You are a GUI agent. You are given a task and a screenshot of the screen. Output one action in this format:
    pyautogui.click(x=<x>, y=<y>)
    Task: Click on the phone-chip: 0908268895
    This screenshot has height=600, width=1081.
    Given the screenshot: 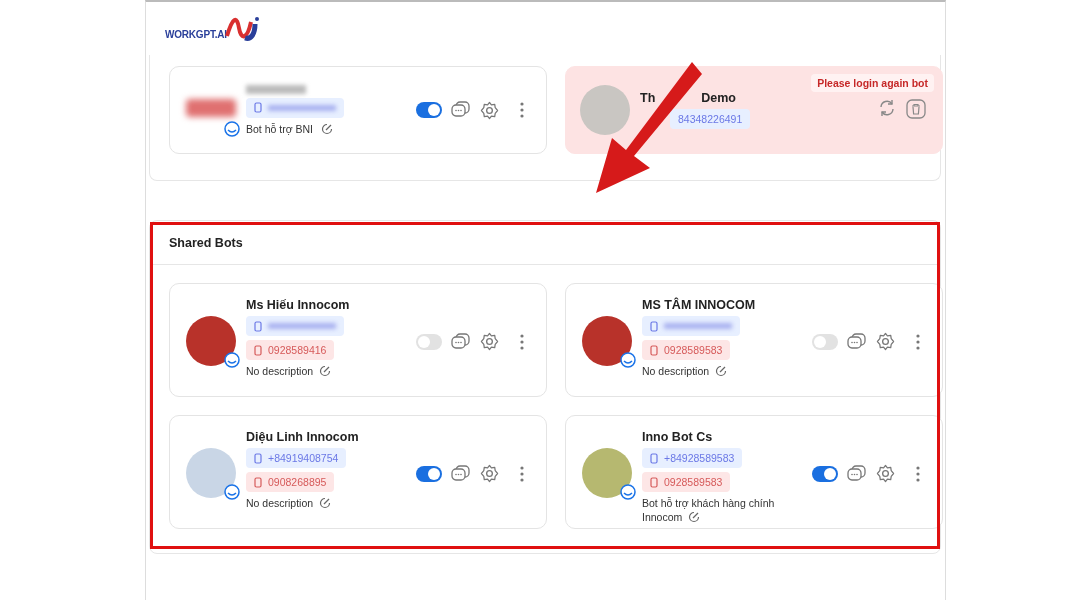 What is the action you would take?
    pyautogui.click(x=290, y=482)
    